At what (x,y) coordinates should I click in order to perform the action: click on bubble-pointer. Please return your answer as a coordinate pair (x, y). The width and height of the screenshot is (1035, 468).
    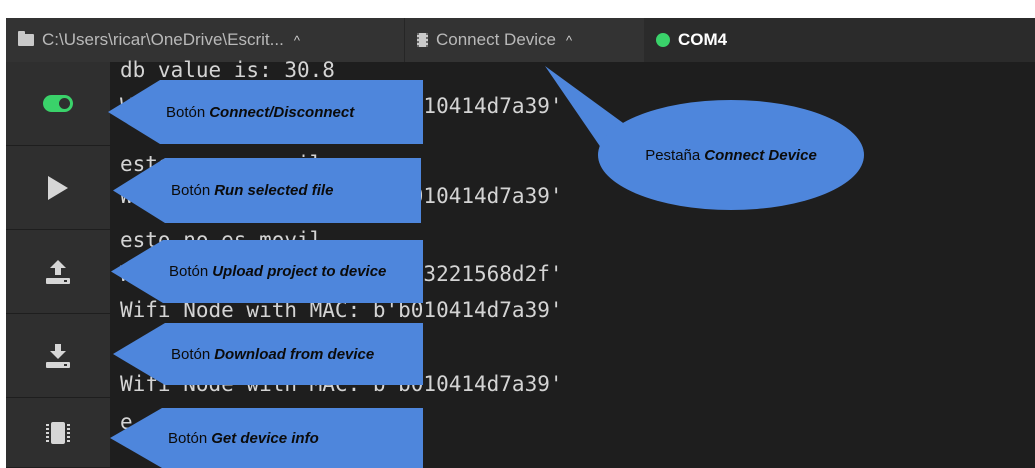
    Looking at the image, I should click on (587, 112).